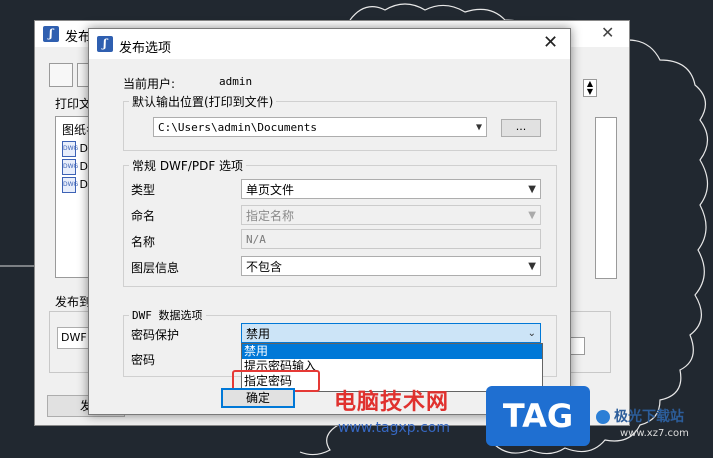 Image resolution: width=713 pixels, height=458 pixels. I want to click on option-disabled: 禁用, so click(392, 351).